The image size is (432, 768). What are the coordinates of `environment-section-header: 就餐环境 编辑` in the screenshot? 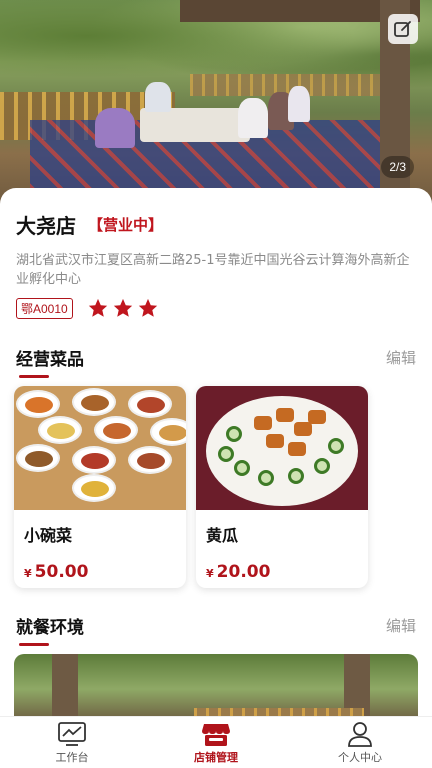 It's located at (216, 628).